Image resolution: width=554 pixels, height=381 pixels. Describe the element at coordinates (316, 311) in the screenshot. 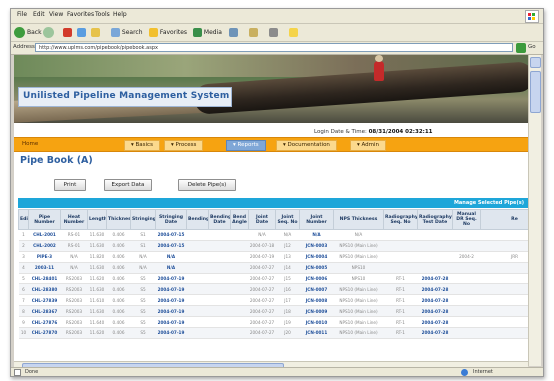

I see `table-cell: JCN-0009` at that location.